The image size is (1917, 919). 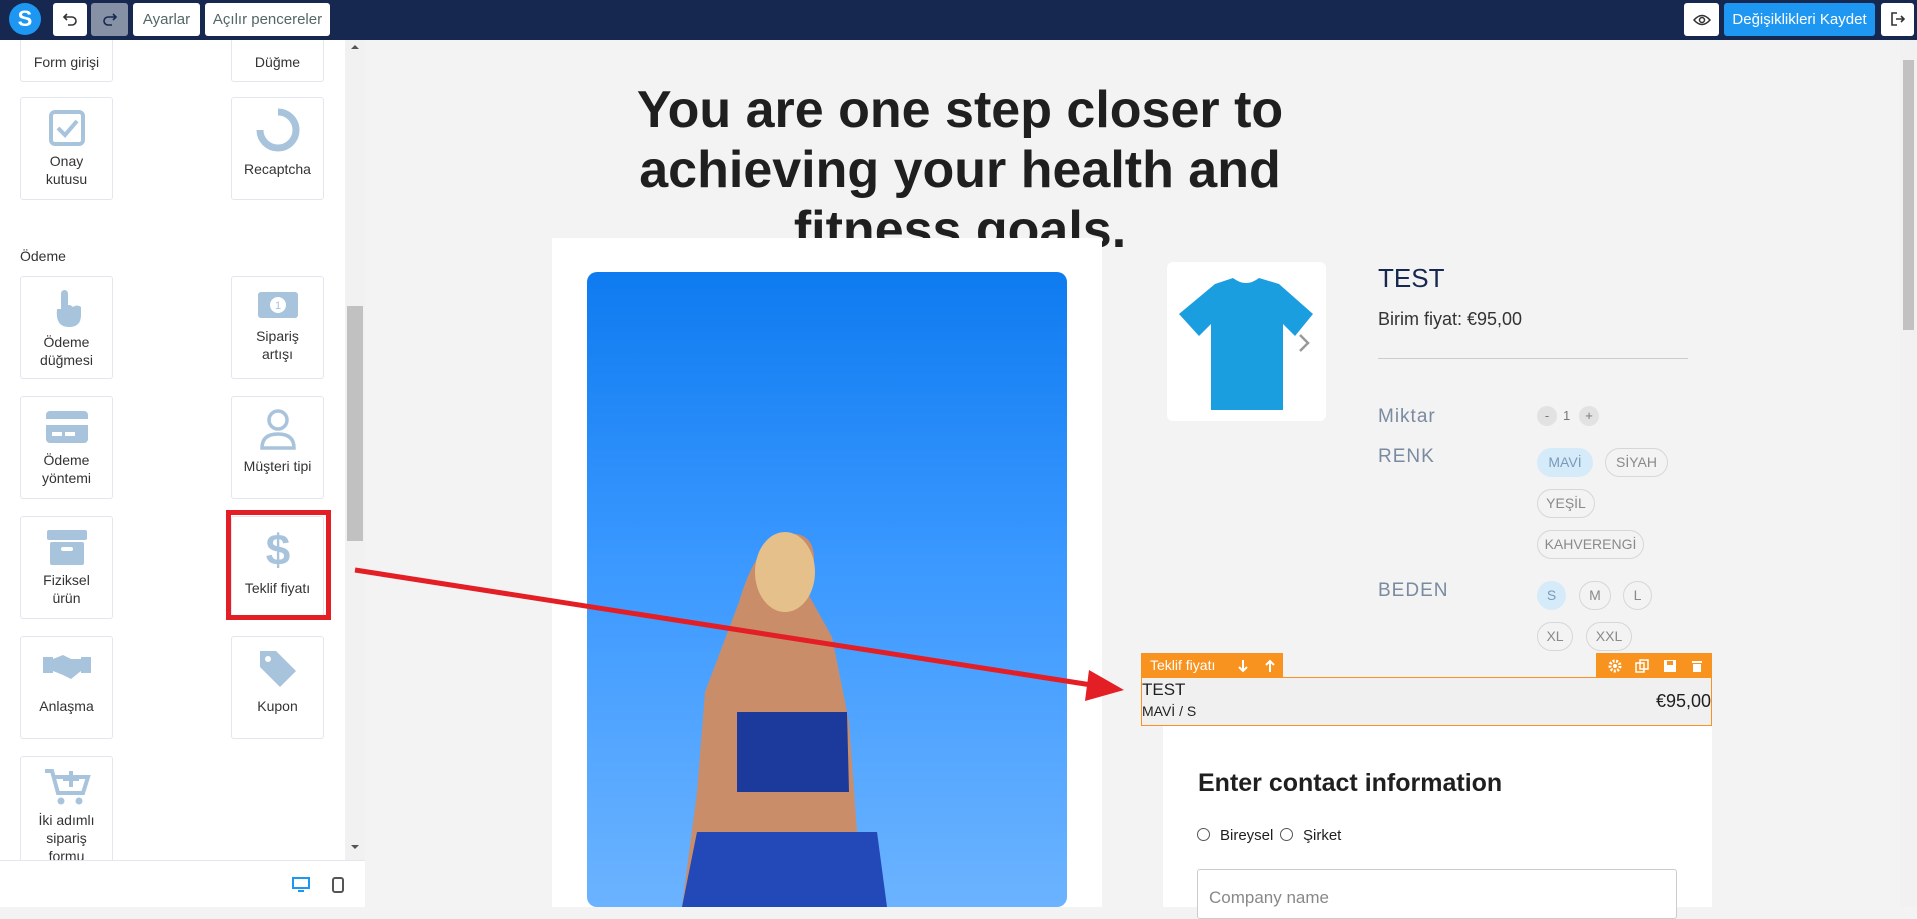 What do you see at coordinates (66, 547) in the screenshot?
I see `archive-box-icon` at bounding box center [66, 547].